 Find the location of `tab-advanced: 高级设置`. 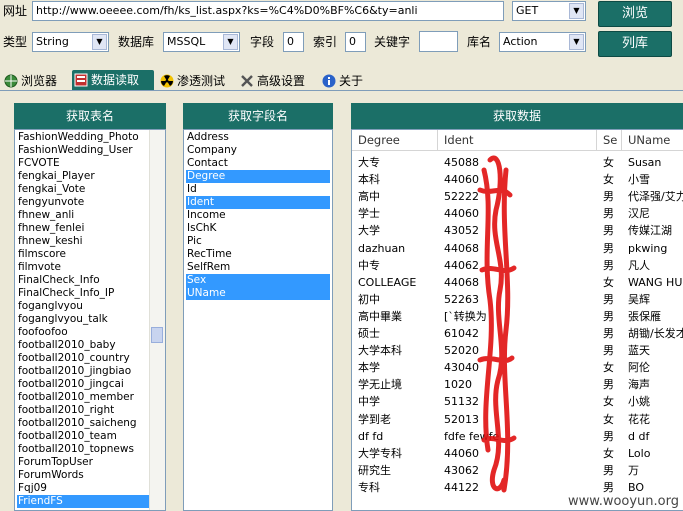

tab-advanced: 高级设置 is located at coordinates (277, 81).